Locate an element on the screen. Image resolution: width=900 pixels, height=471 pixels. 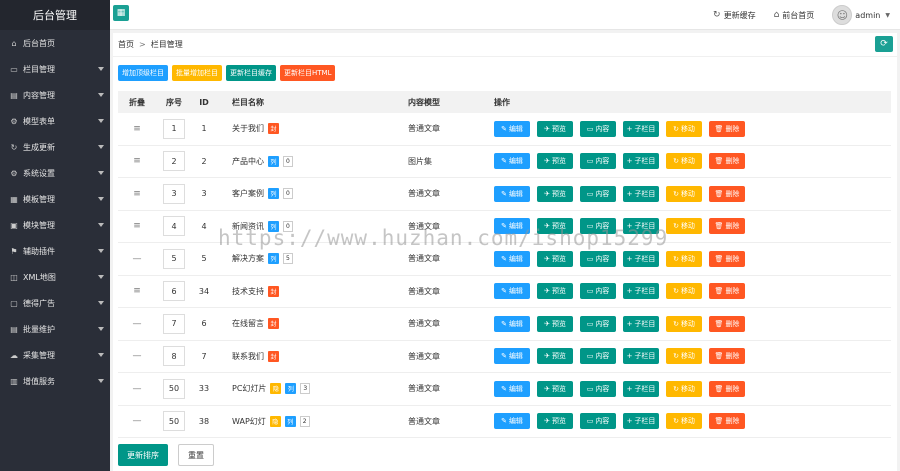
update-column-cache-button: 更新栏目缓存 is located at coordinates (251, 73).